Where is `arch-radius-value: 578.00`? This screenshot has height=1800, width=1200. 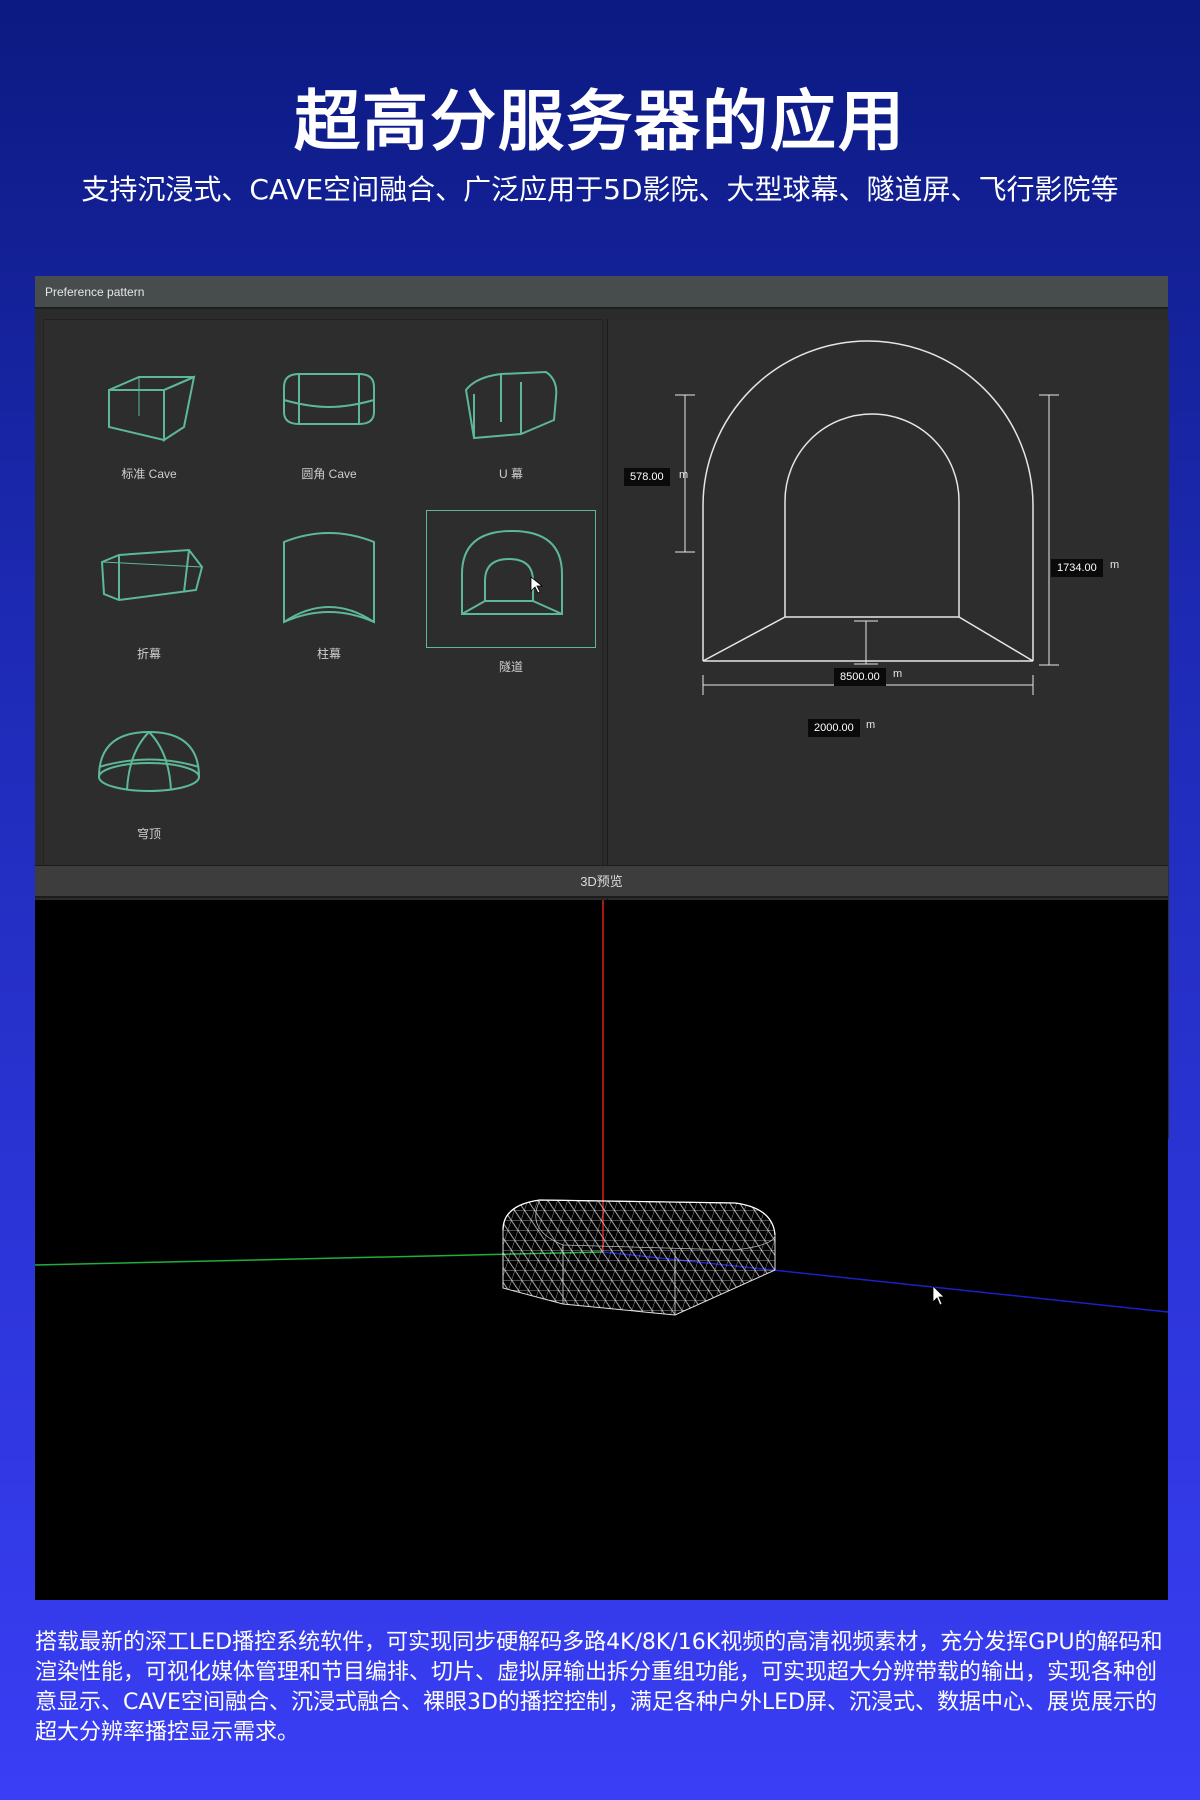 arch-radius-value: 578.00 is located at coordinates (647, 477).